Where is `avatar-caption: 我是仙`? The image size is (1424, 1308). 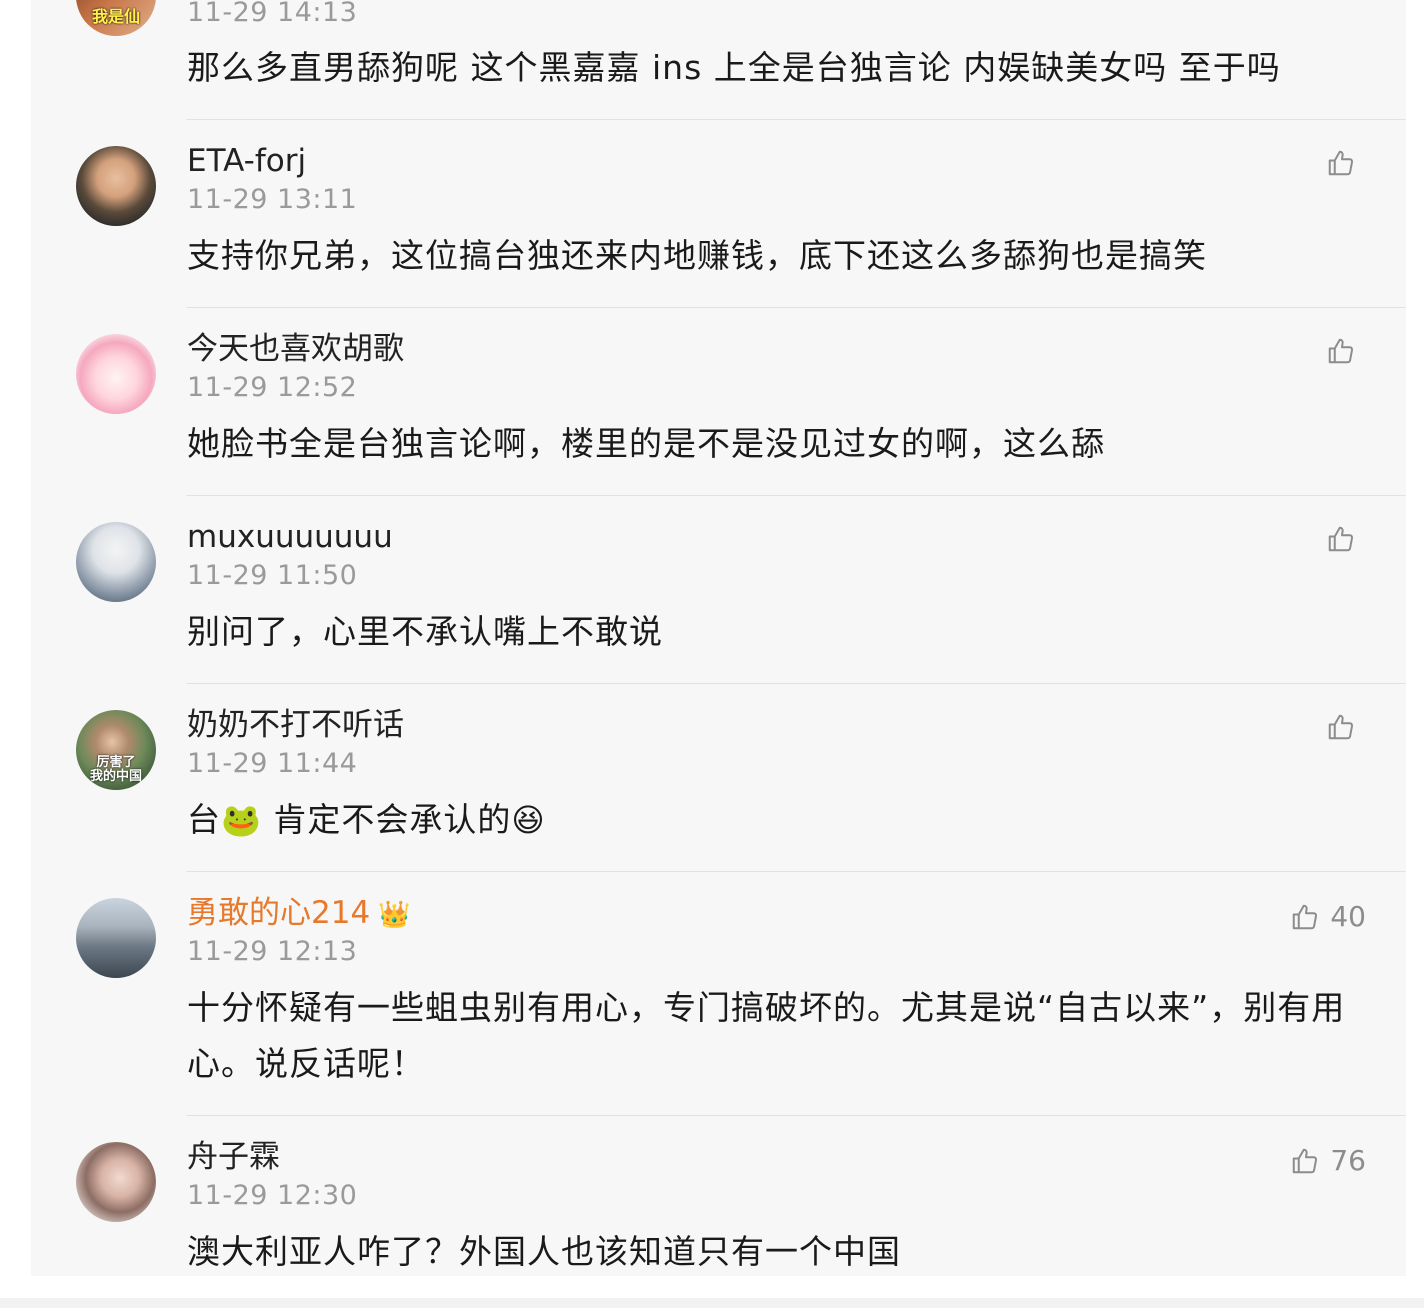 avatar-caption: 我是仙 is located at coordinates (115, 16).